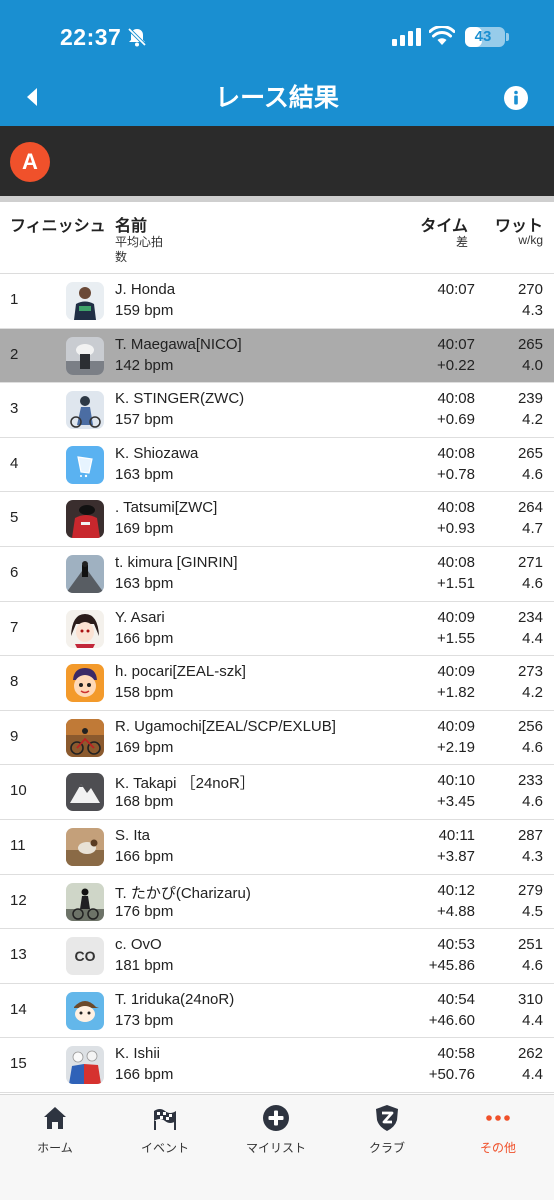  I want to click on result-row: 1 J. Honda 159 bpm 40:07 270 4.3, so click(277, 301).